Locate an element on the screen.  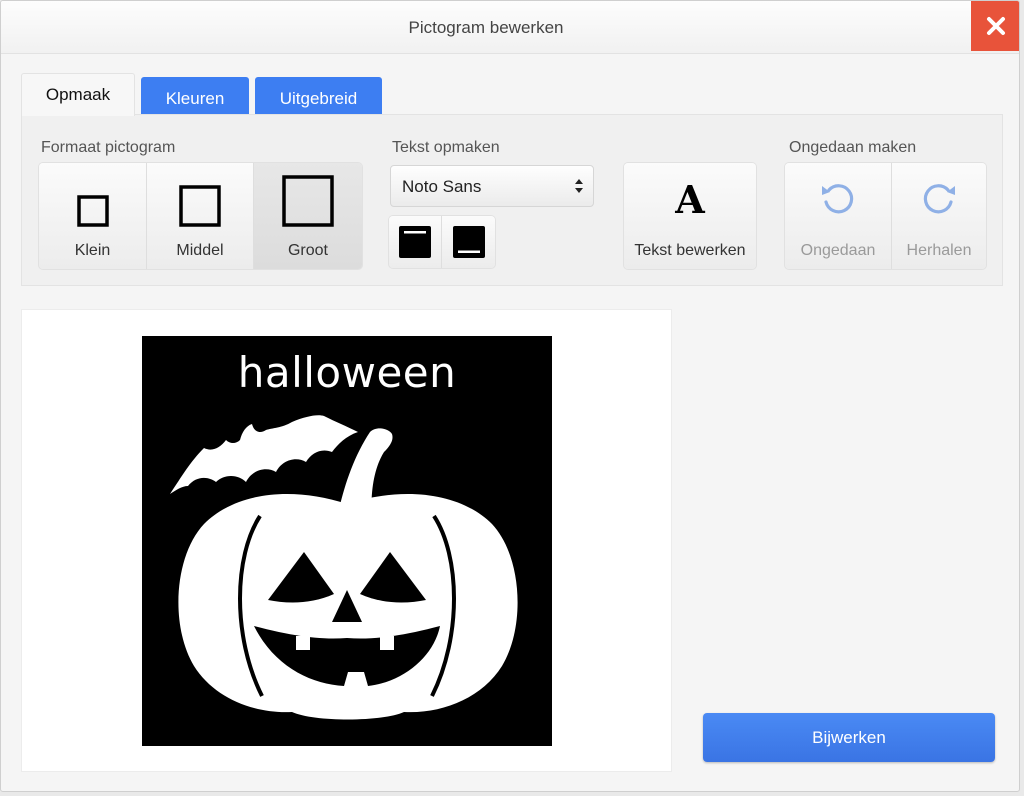
font-select-value: Noto Sans is located at coordinates (442, 186).